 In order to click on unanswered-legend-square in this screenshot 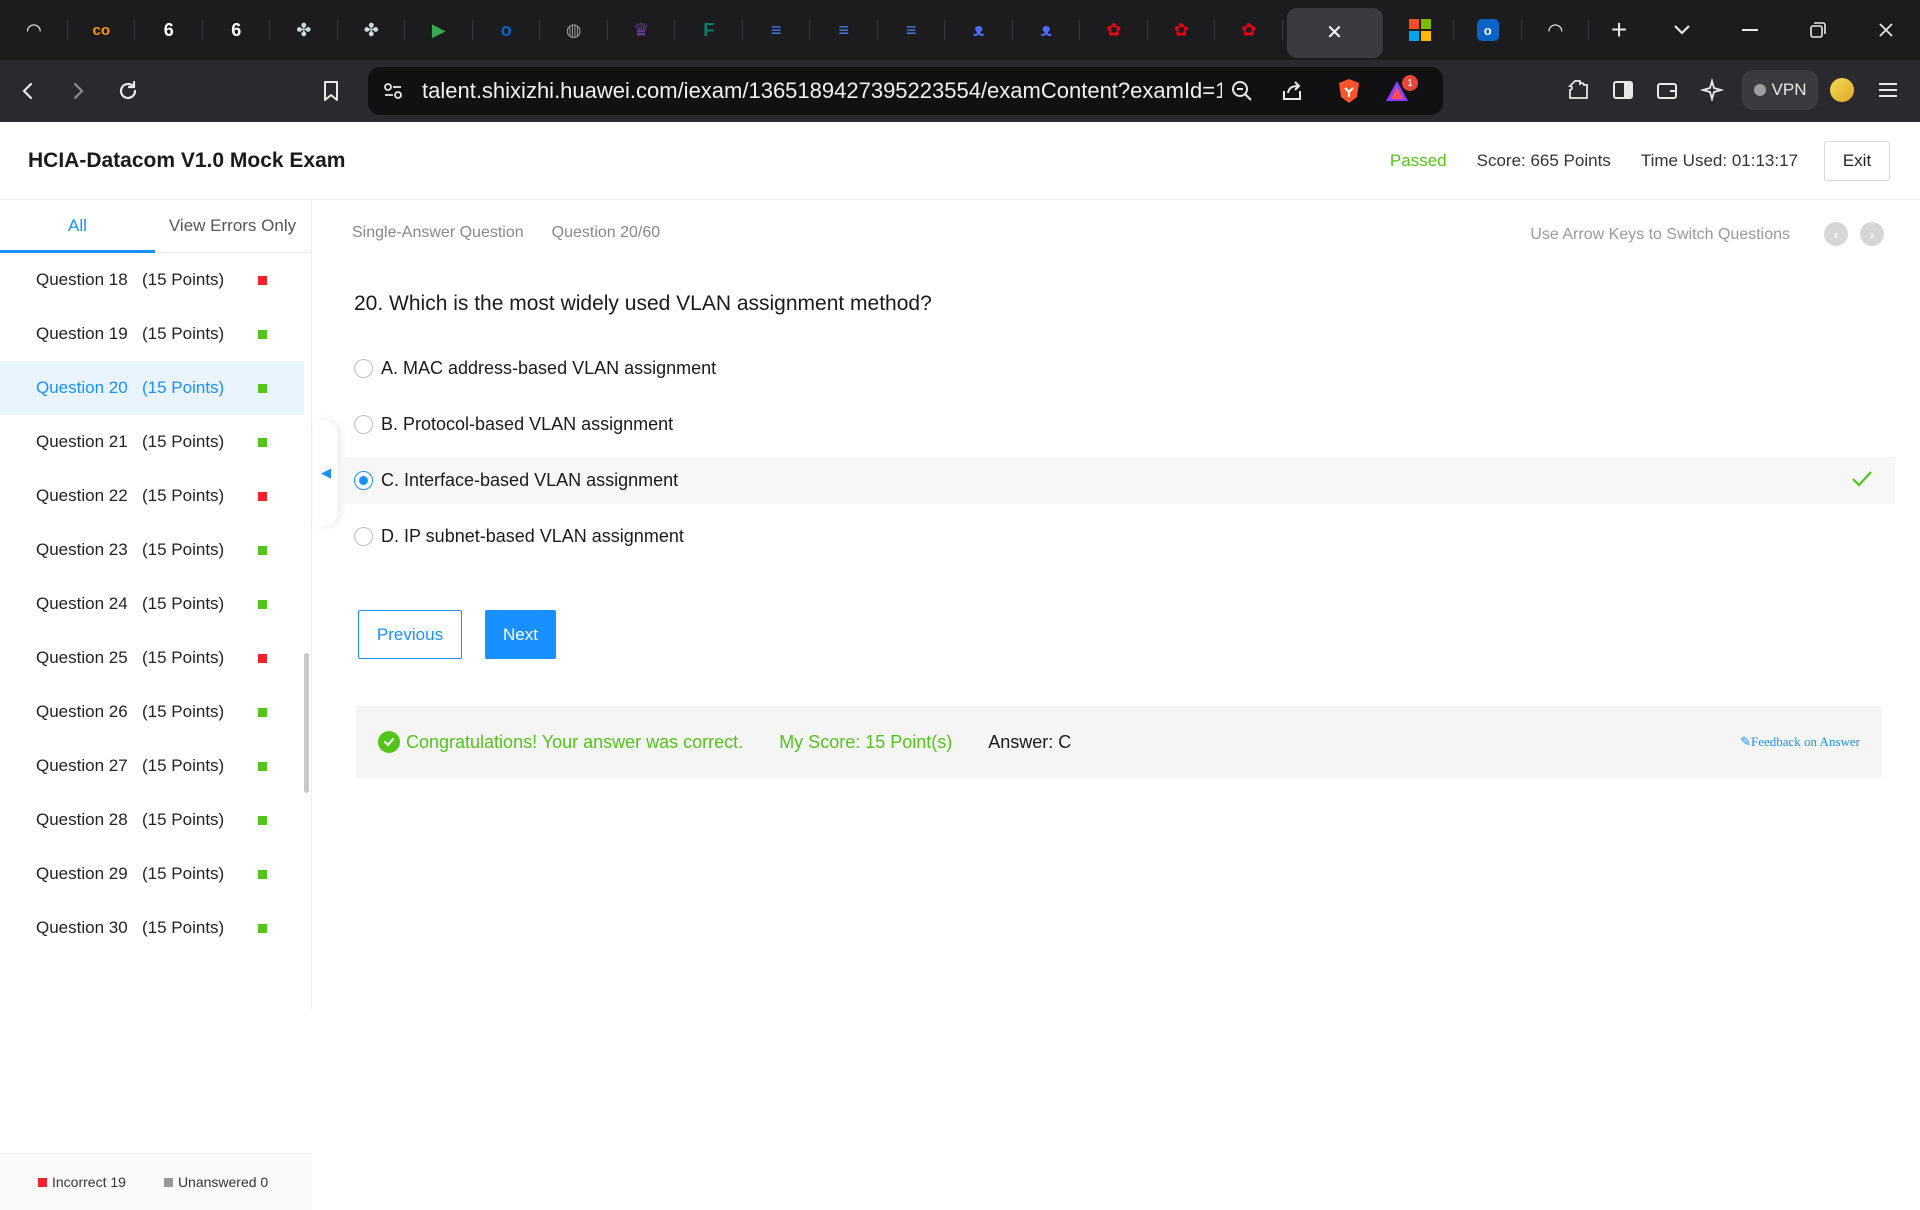, I will do `click(168, 1182)`.